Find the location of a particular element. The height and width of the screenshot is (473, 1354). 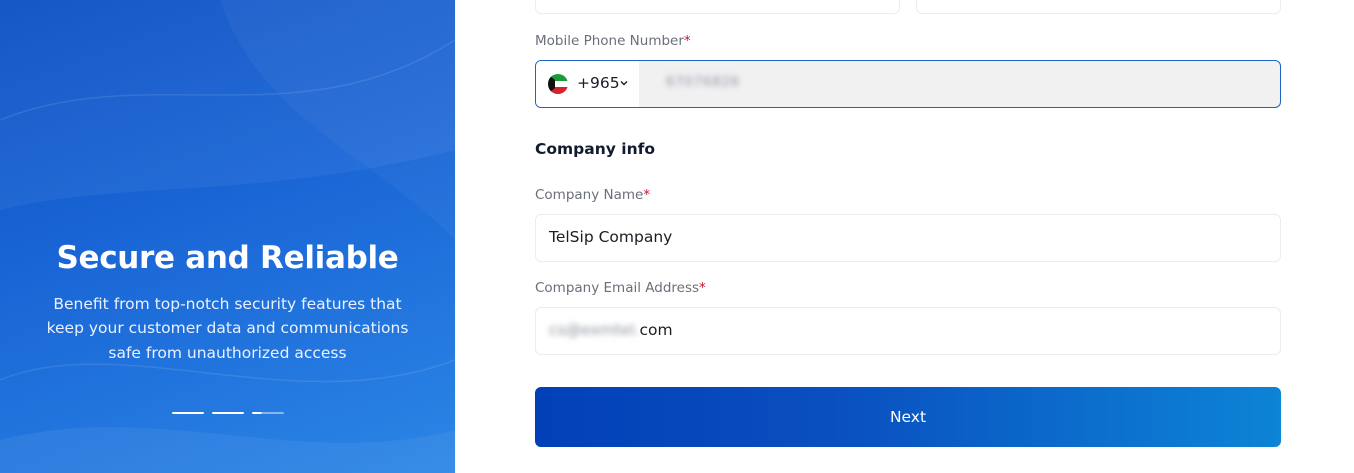

next-button: Next is located at coordinates (908, 417).